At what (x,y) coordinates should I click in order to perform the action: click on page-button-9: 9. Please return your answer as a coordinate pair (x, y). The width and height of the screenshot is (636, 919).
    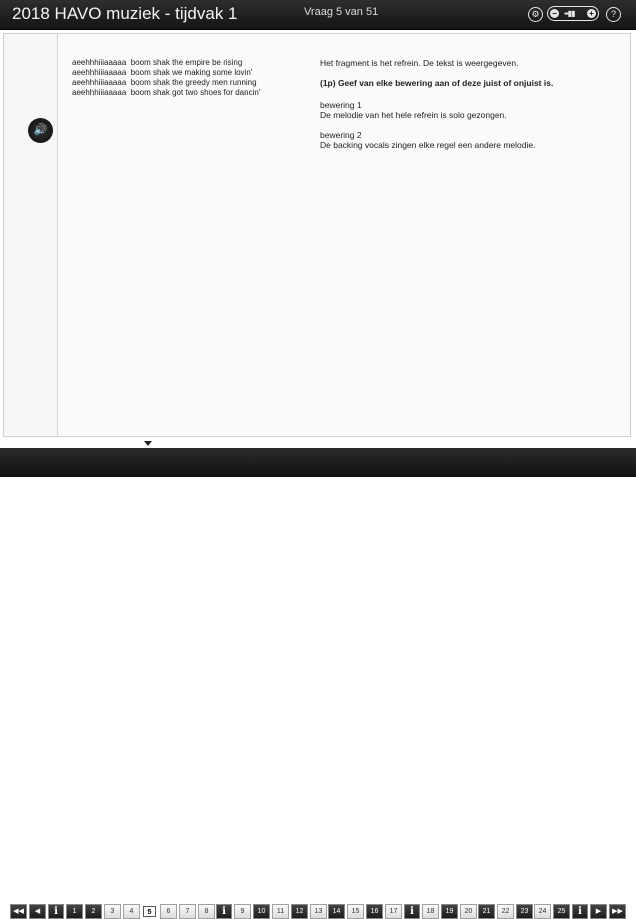
    Looking at the image, I should click on (242, 911).